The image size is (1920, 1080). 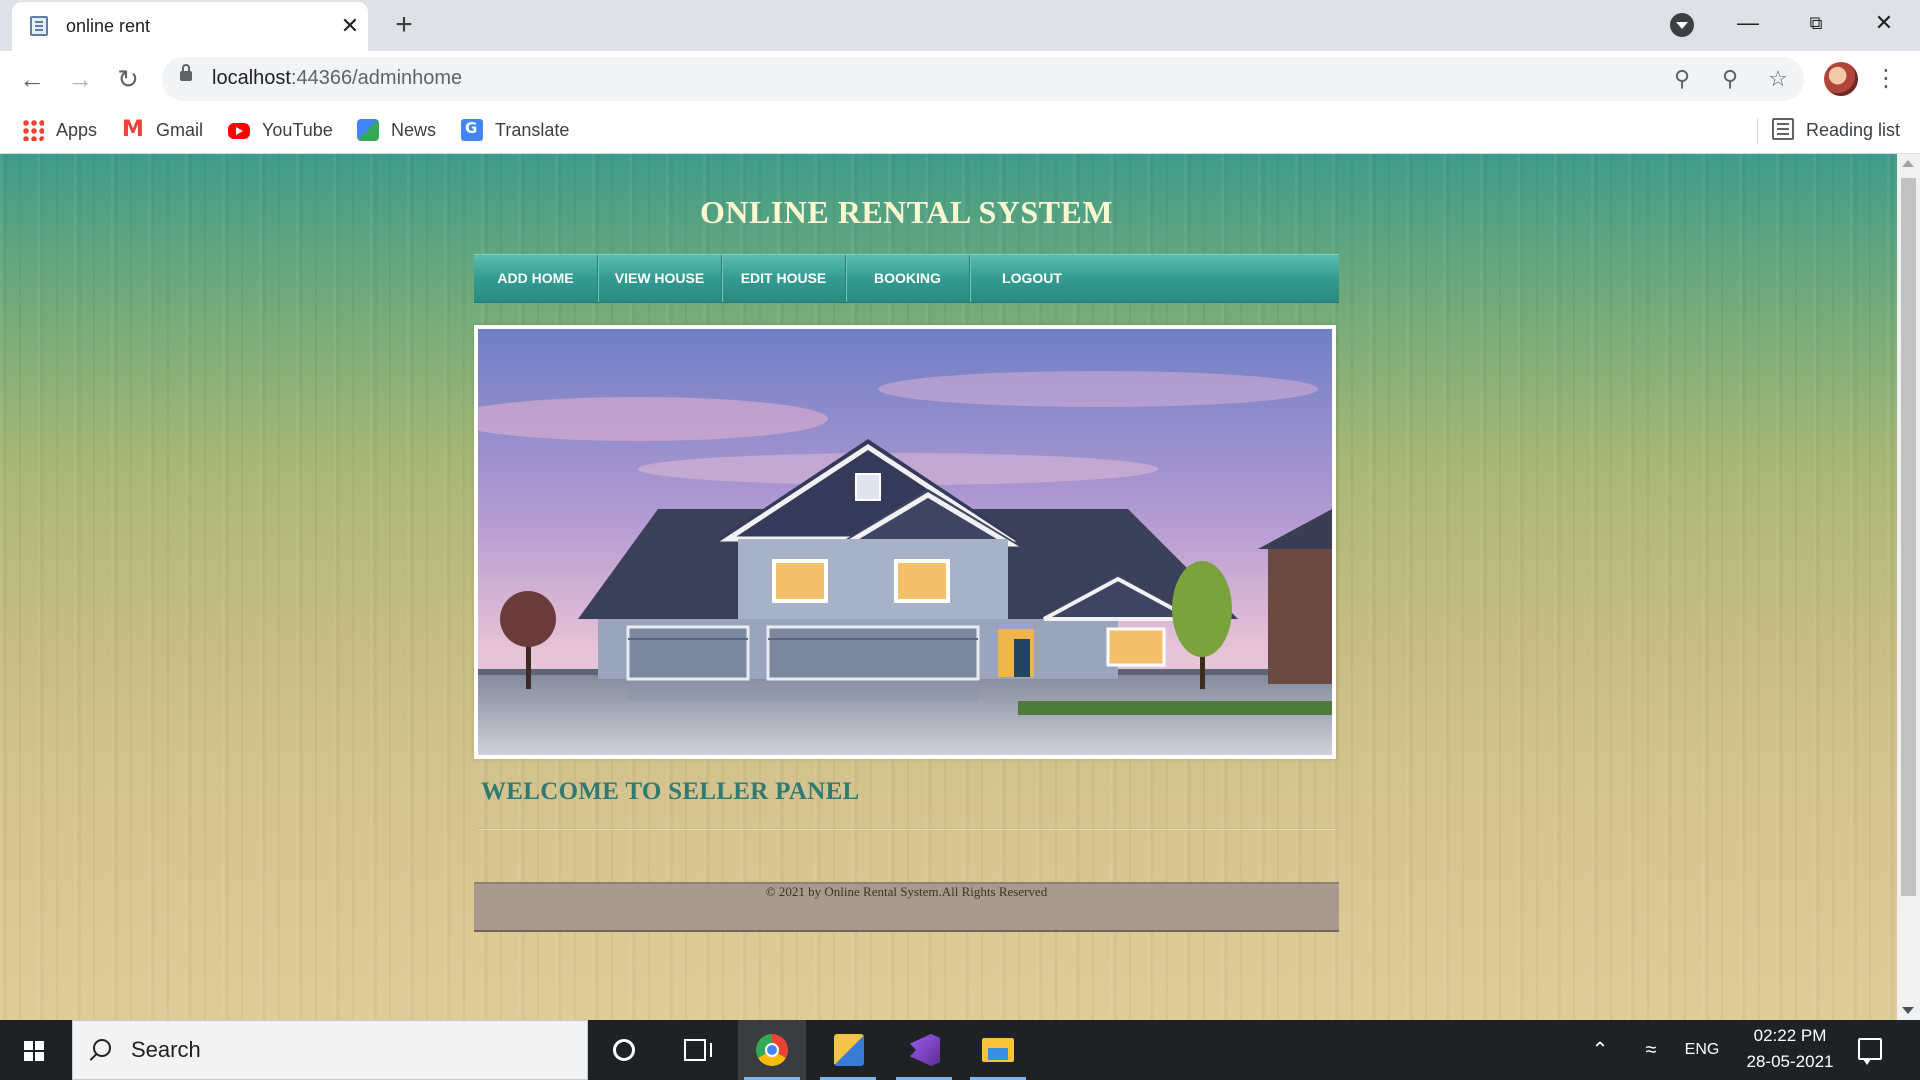 I want to click on scroll-thumb, so click(x=1908, y=537).